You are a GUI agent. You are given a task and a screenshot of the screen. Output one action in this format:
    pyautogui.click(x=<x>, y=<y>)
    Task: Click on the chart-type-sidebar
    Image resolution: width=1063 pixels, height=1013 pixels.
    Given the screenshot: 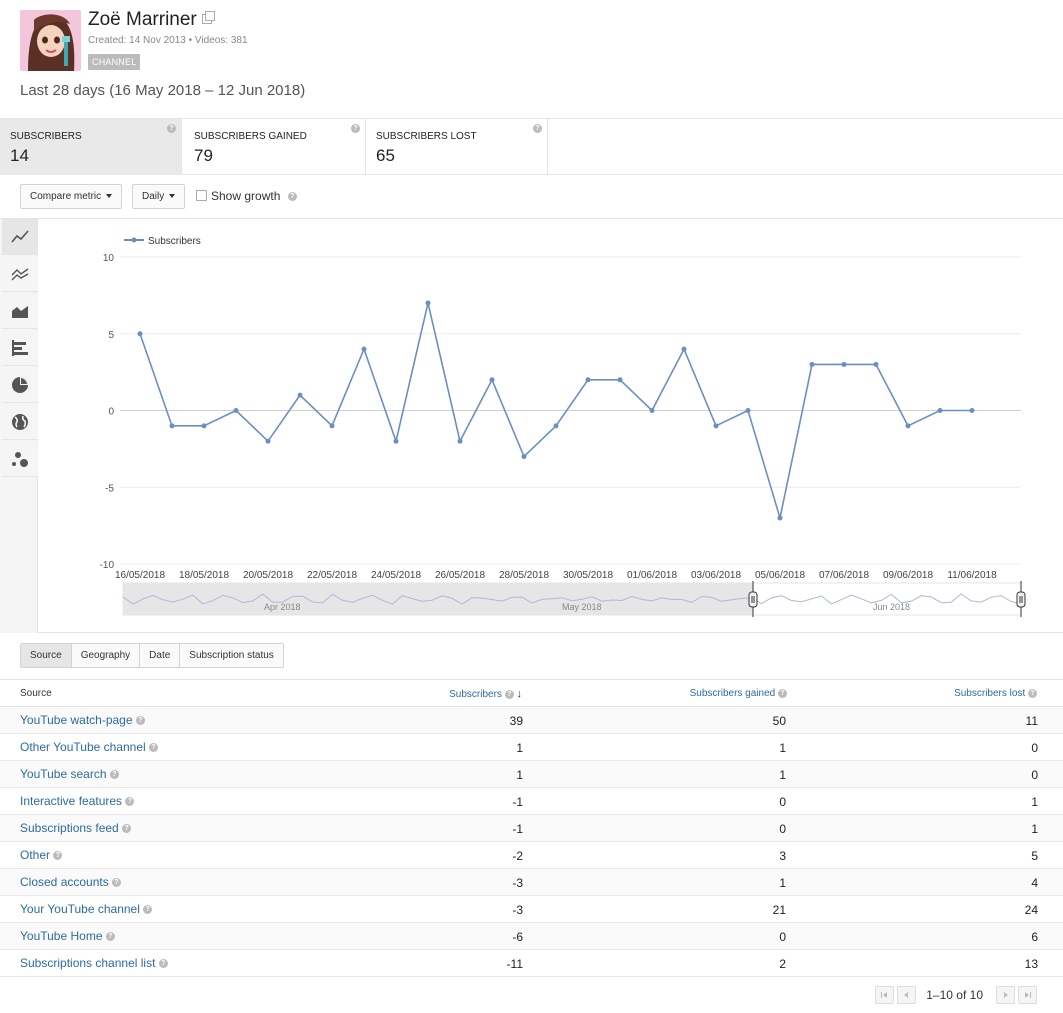 What is the action you would take?
    pyautogui.click(x=19, y=426)
    